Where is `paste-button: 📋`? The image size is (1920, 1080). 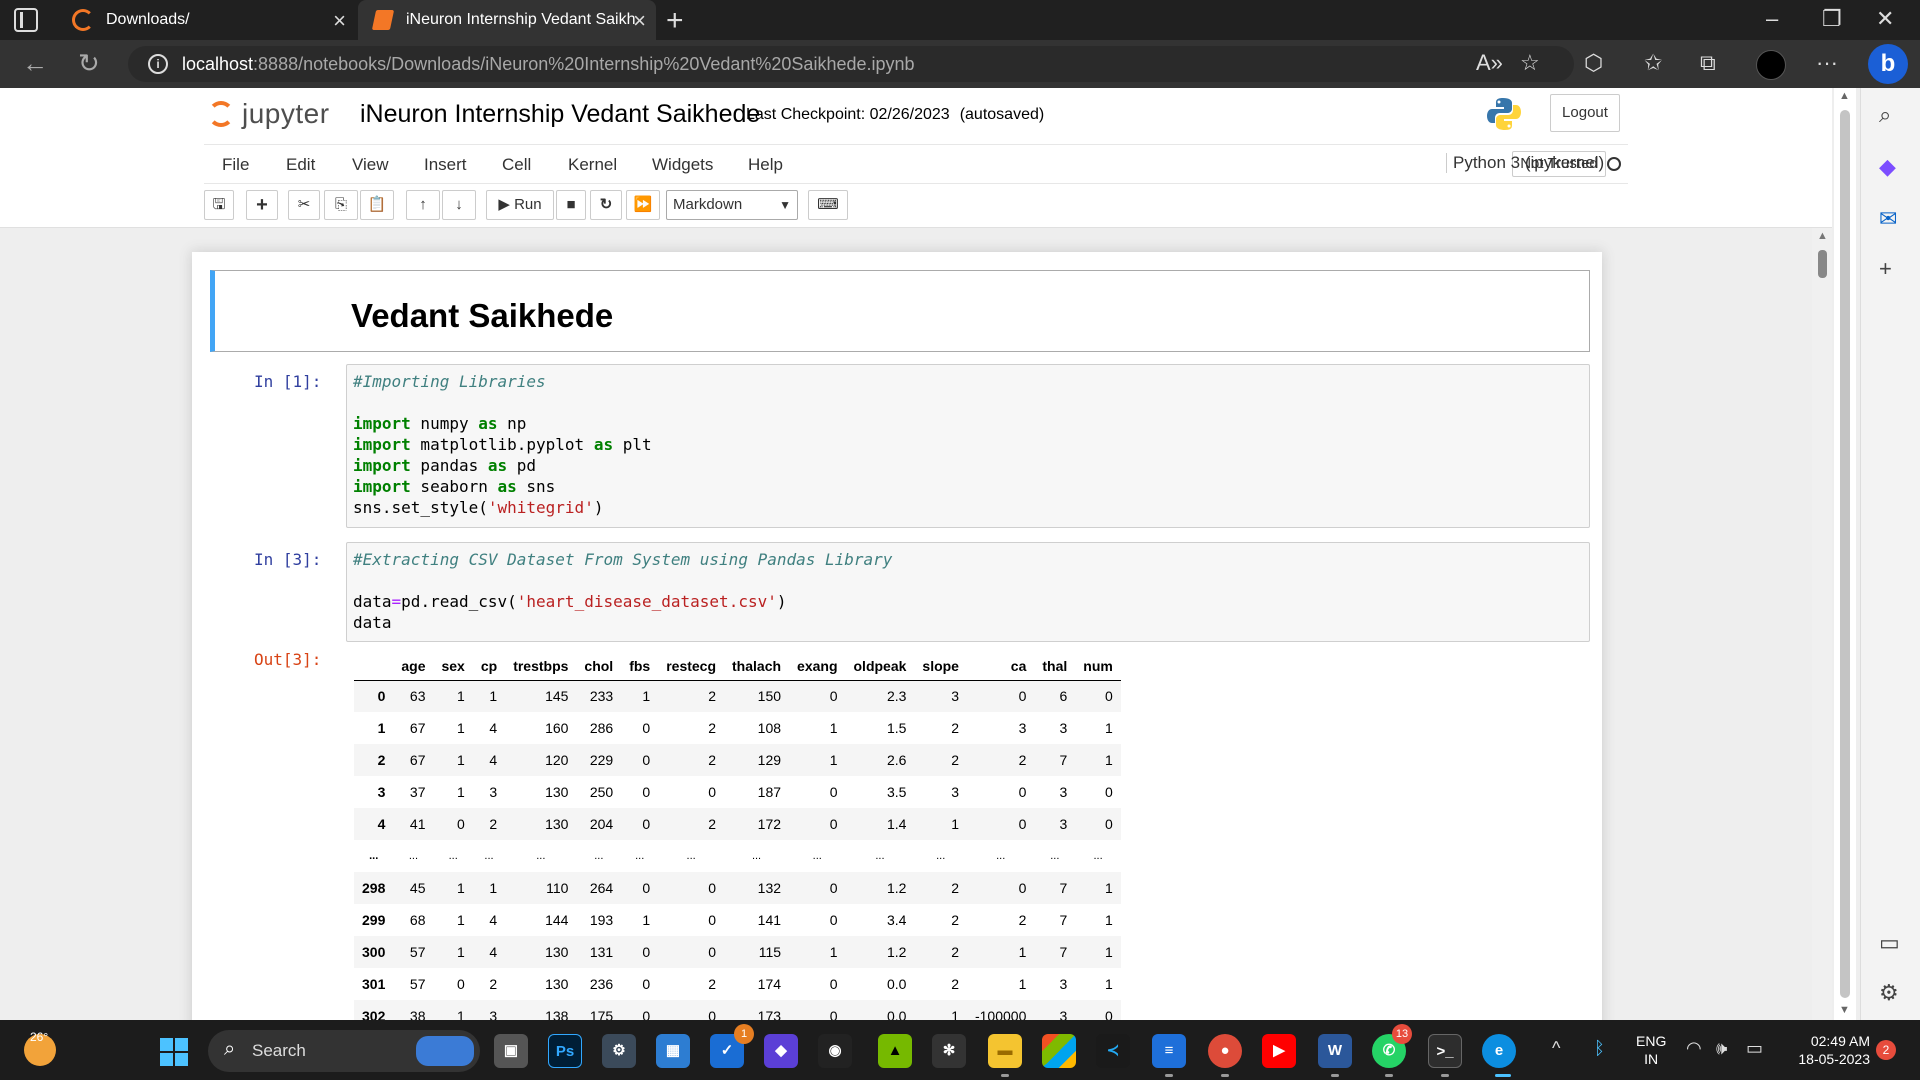
paste-button: 📋 is located at coordinates (377, 205).